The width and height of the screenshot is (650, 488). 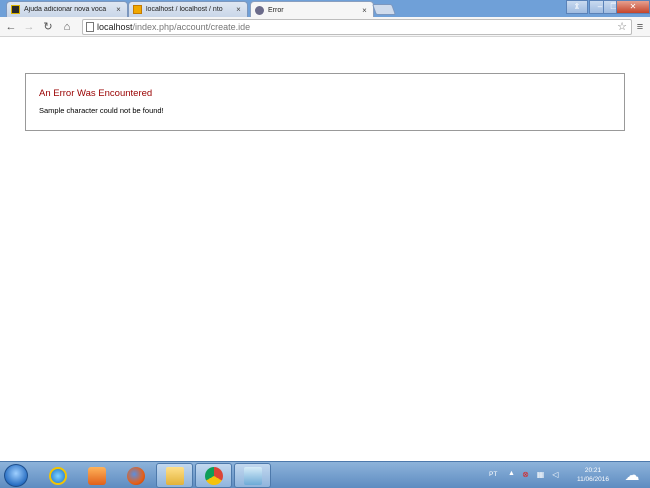 I want to click on network-tray-icon: ▦, so click(x=540, y=474).